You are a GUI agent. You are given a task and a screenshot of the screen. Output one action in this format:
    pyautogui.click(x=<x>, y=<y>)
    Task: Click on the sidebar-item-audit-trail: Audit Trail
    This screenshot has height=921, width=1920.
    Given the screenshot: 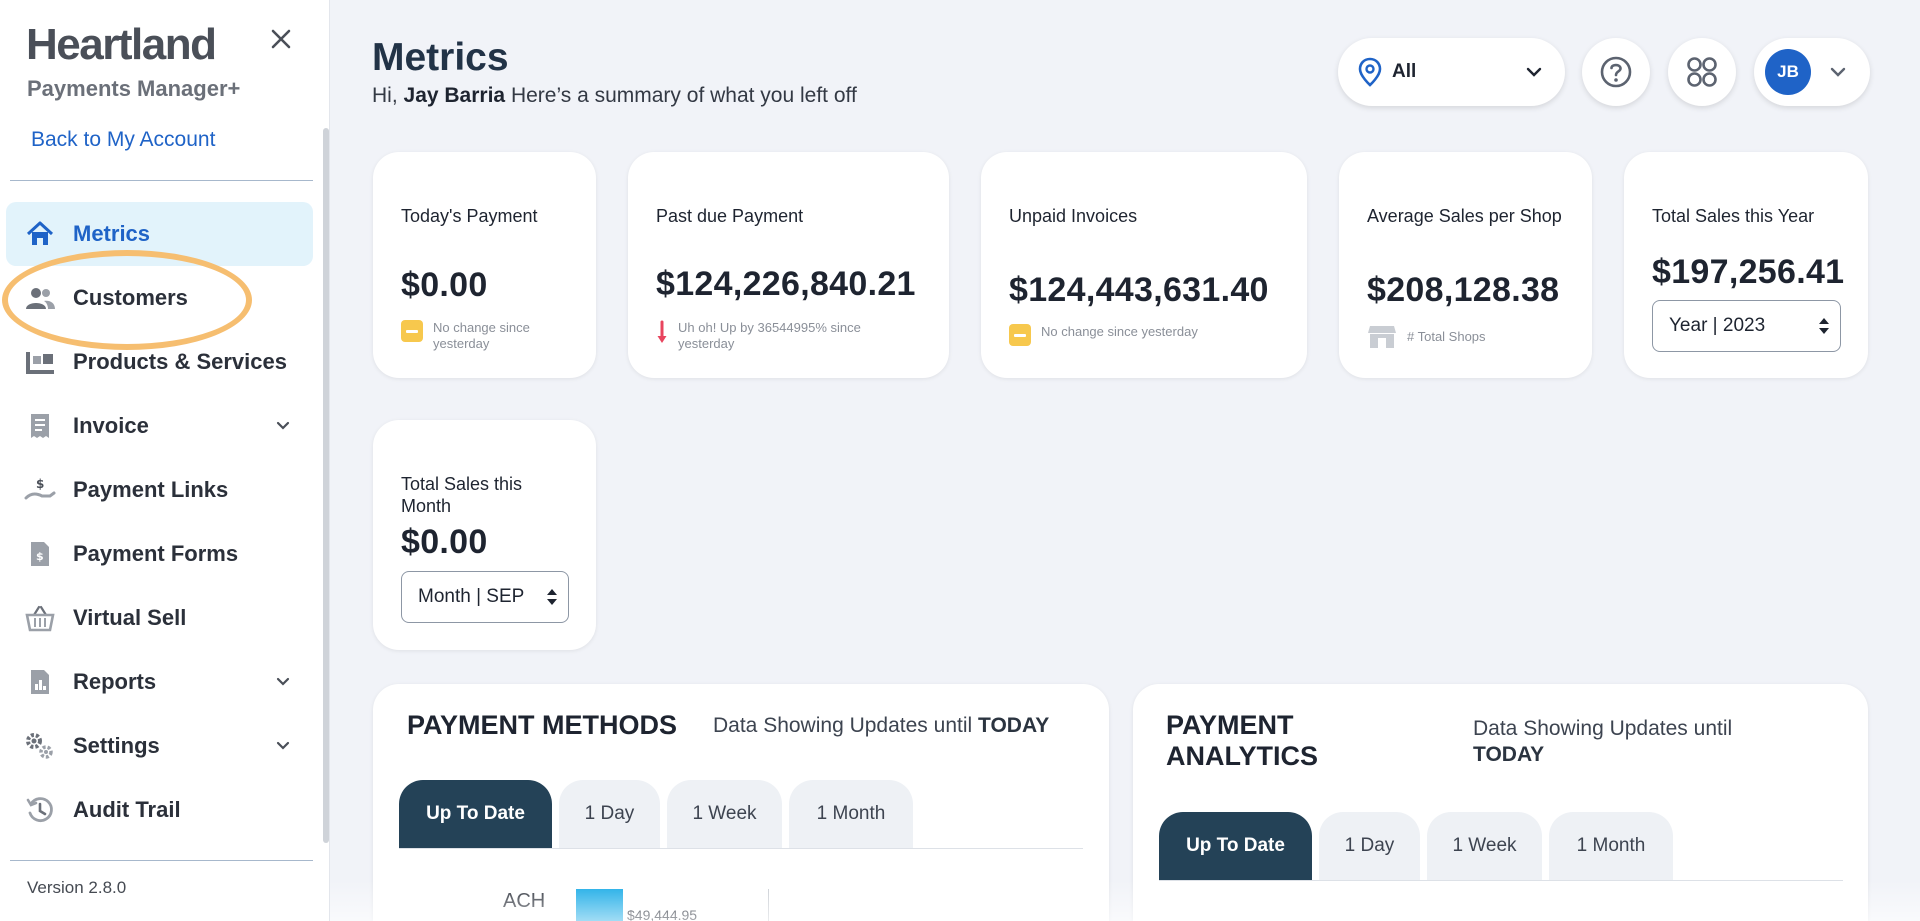 What is the action you would take?
    pyautogui.click(x=159, y=810)
    